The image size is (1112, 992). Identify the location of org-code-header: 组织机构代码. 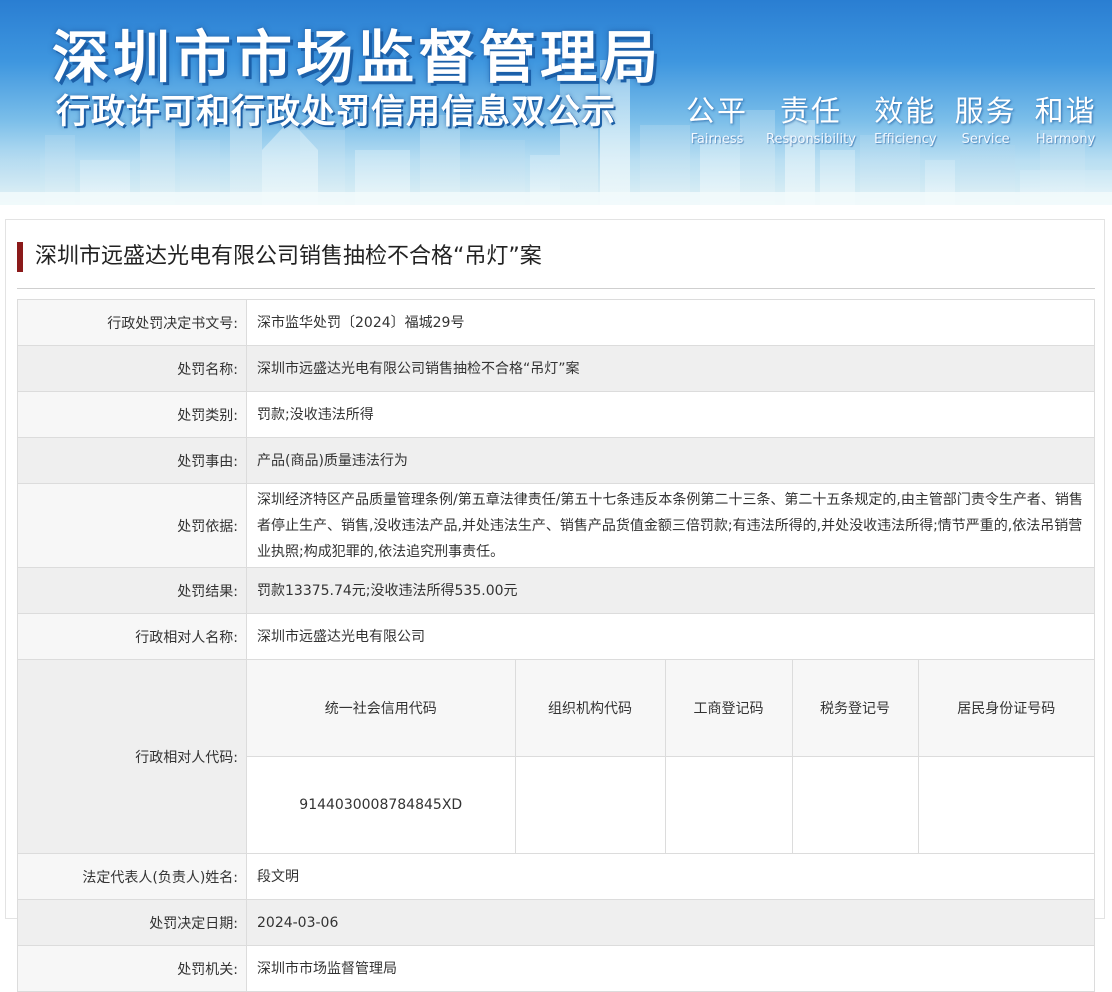
(590, 708).